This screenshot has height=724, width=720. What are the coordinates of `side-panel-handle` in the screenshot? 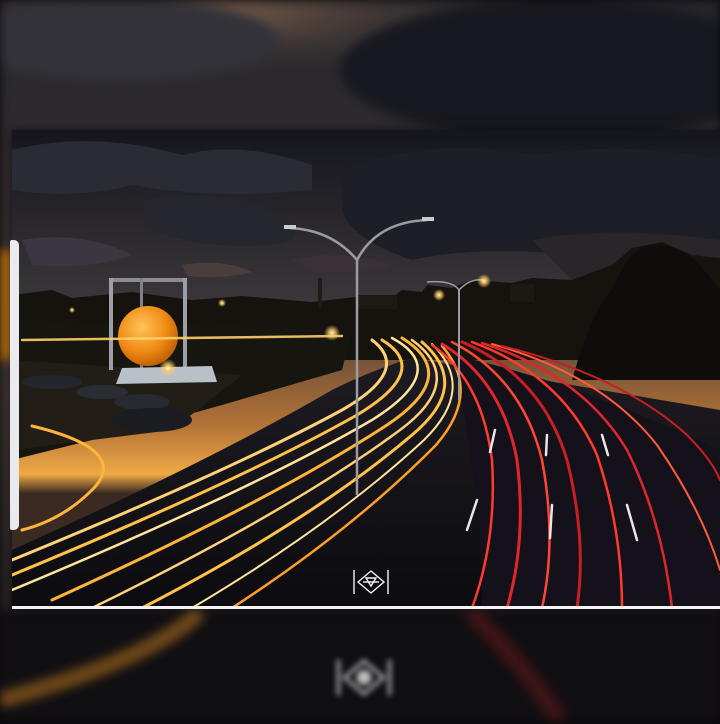 It's located at (14, 385).